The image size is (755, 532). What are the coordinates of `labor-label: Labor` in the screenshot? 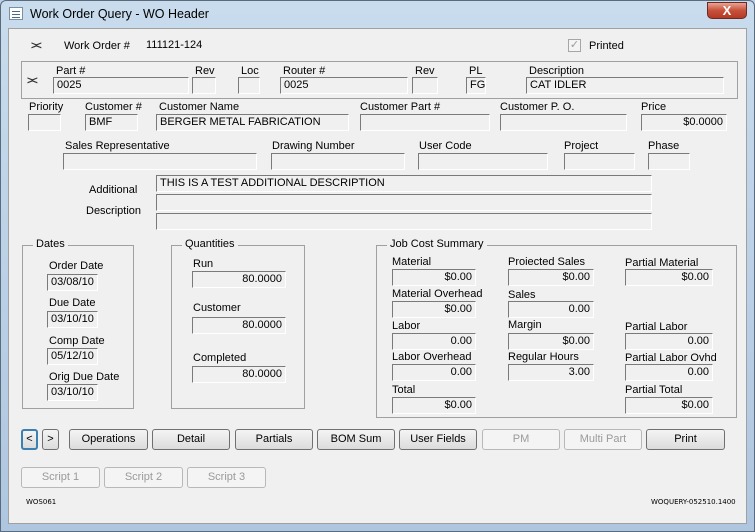 It's located at (406, 326).